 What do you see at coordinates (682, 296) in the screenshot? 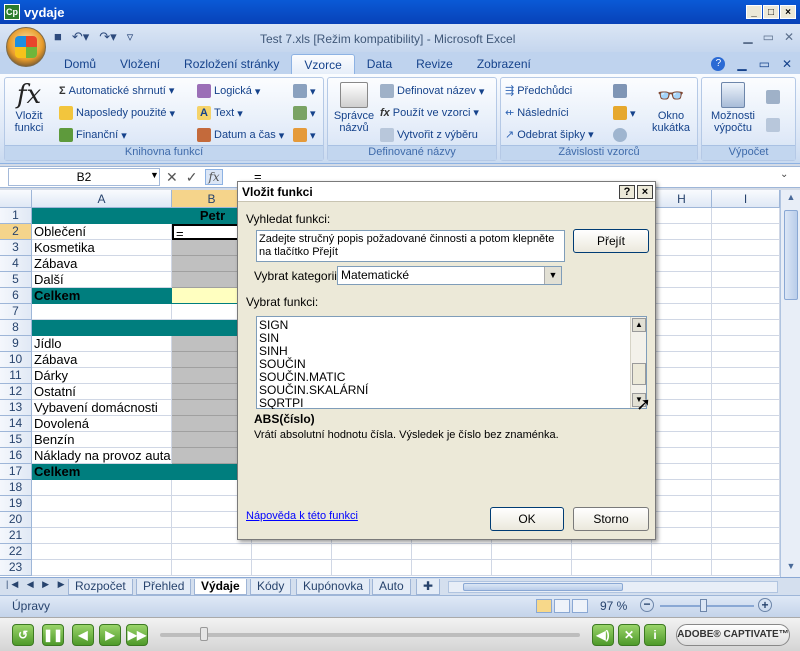
I see `cell-h6` at bounding box center [682, 296].